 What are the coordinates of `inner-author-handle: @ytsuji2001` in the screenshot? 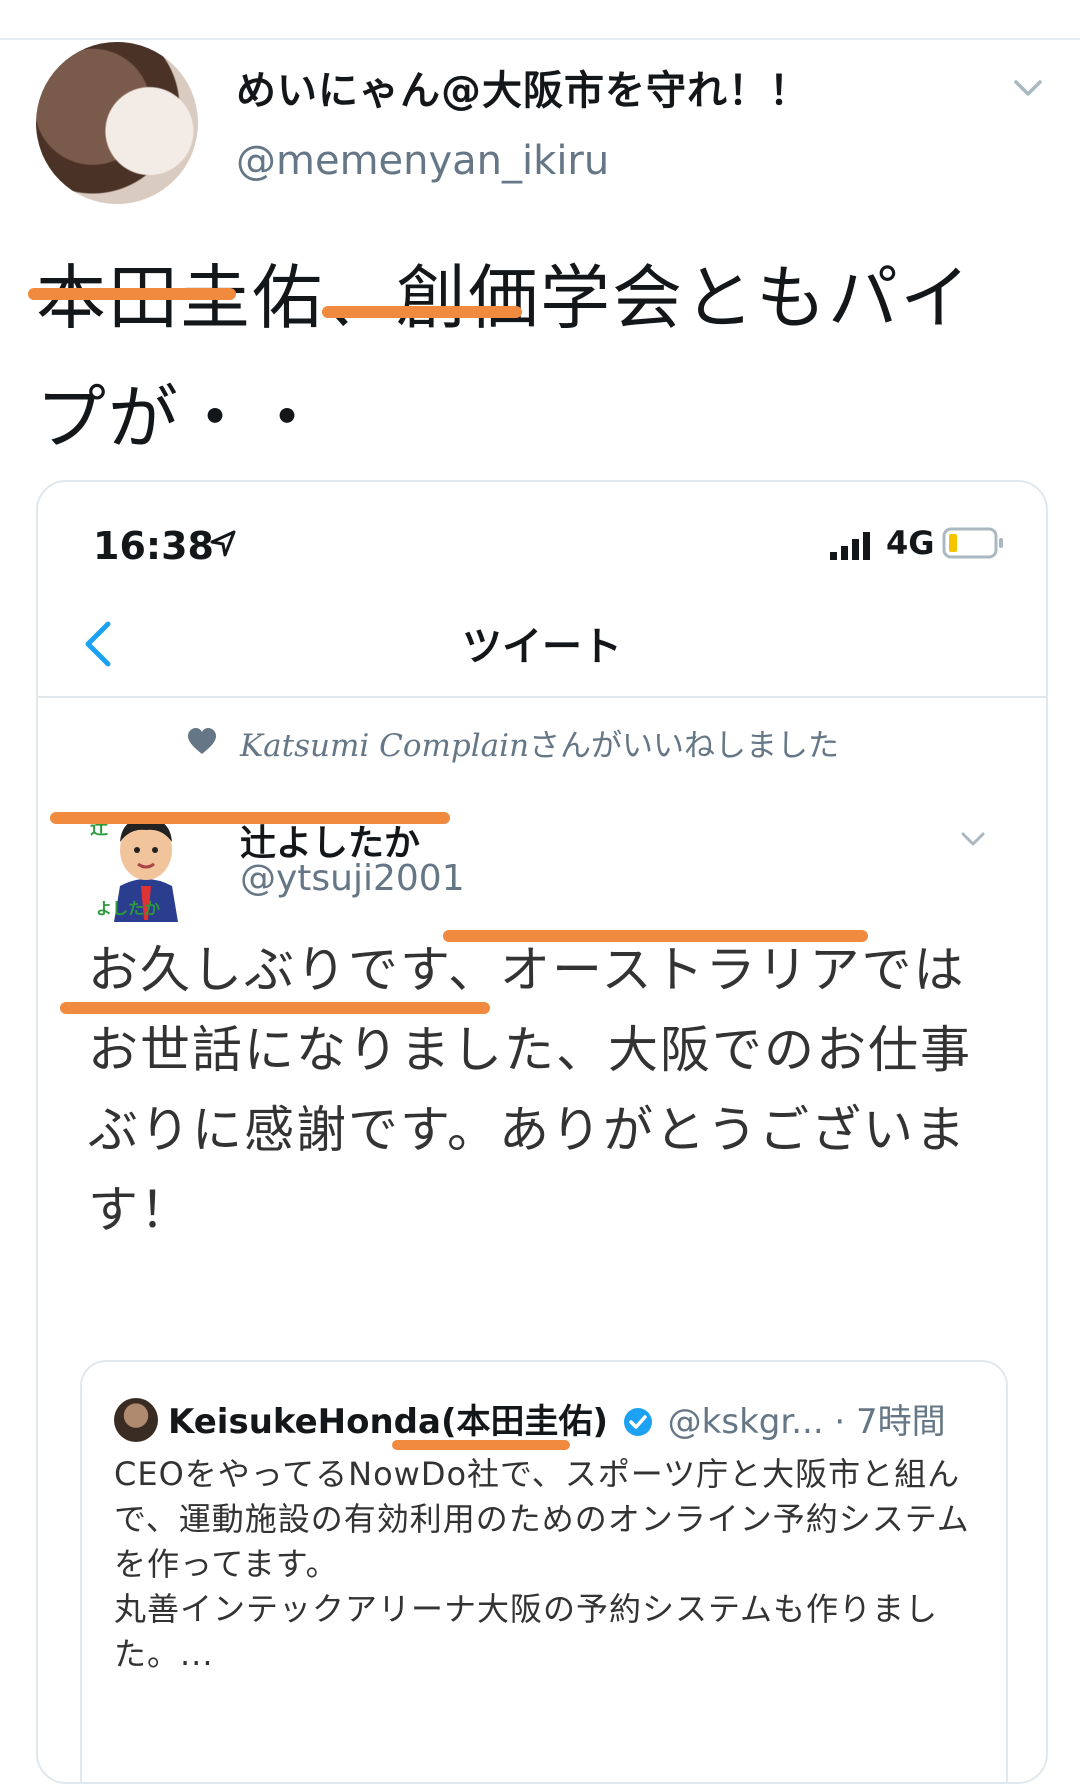 It's located at (352, 878).